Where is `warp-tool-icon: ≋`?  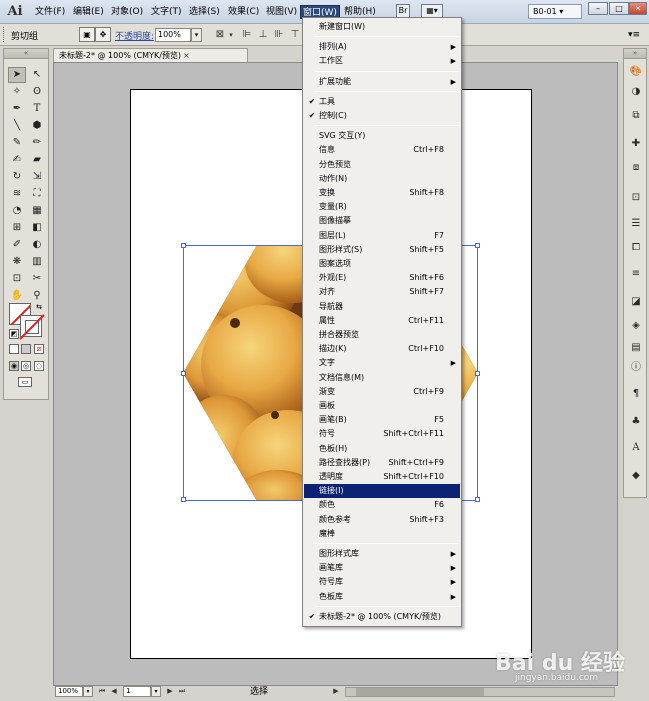 warp-tool-icon: ≋ is located at coordinates (17, 194).